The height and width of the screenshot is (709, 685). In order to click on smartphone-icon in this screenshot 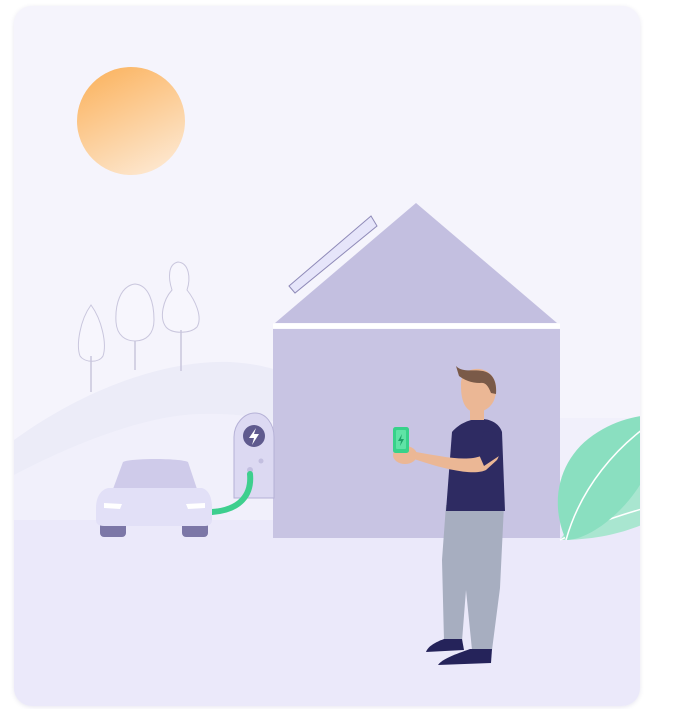, I will do `click(401, 440)`.